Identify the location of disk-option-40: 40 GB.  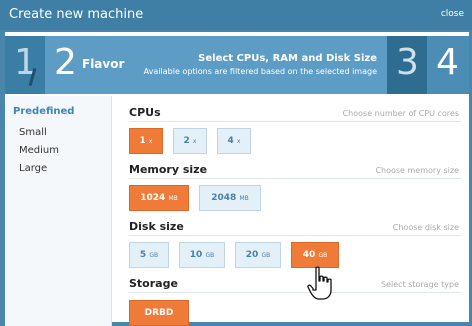
(315, 255).